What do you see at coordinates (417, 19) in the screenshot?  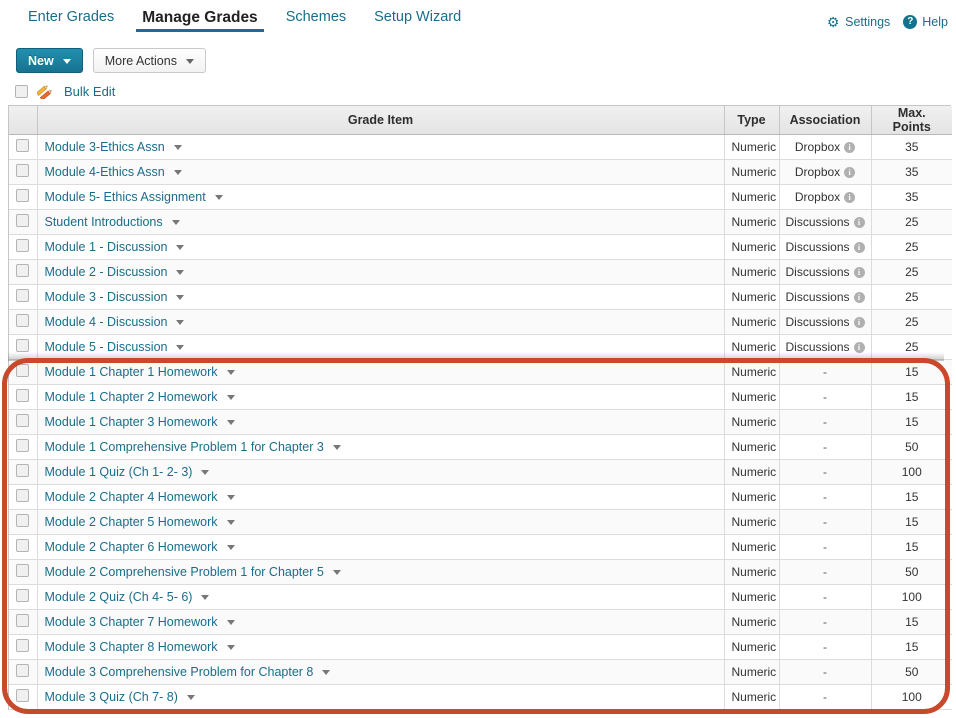 I see `tab-setup-wizard: Setup Wizard` at bounding box center [417, 19].